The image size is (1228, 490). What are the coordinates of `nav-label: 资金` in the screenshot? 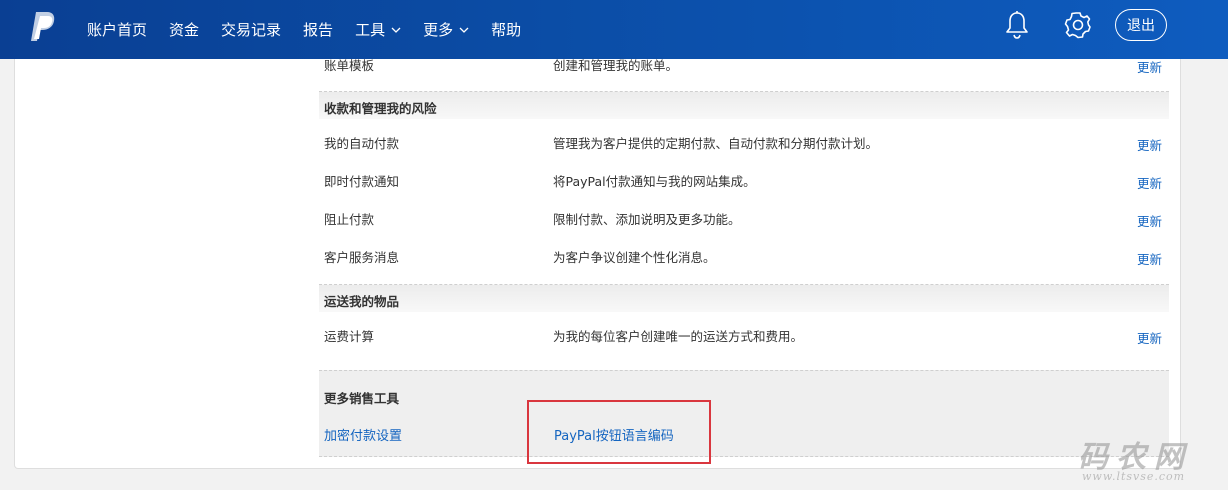 It's located at (184, 30).